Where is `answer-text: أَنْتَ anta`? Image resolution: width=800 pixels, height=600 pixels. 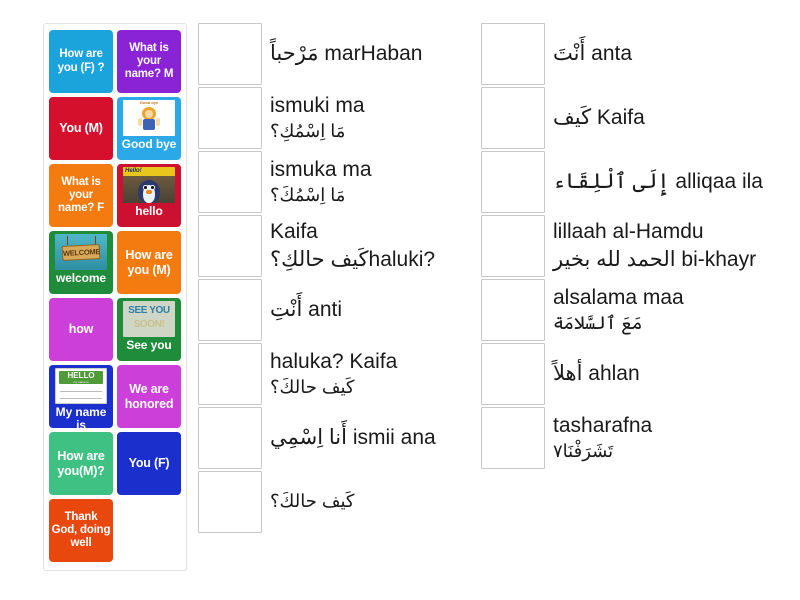 answer-text: أَنْتَ anta is located at coordinates (663, 54).